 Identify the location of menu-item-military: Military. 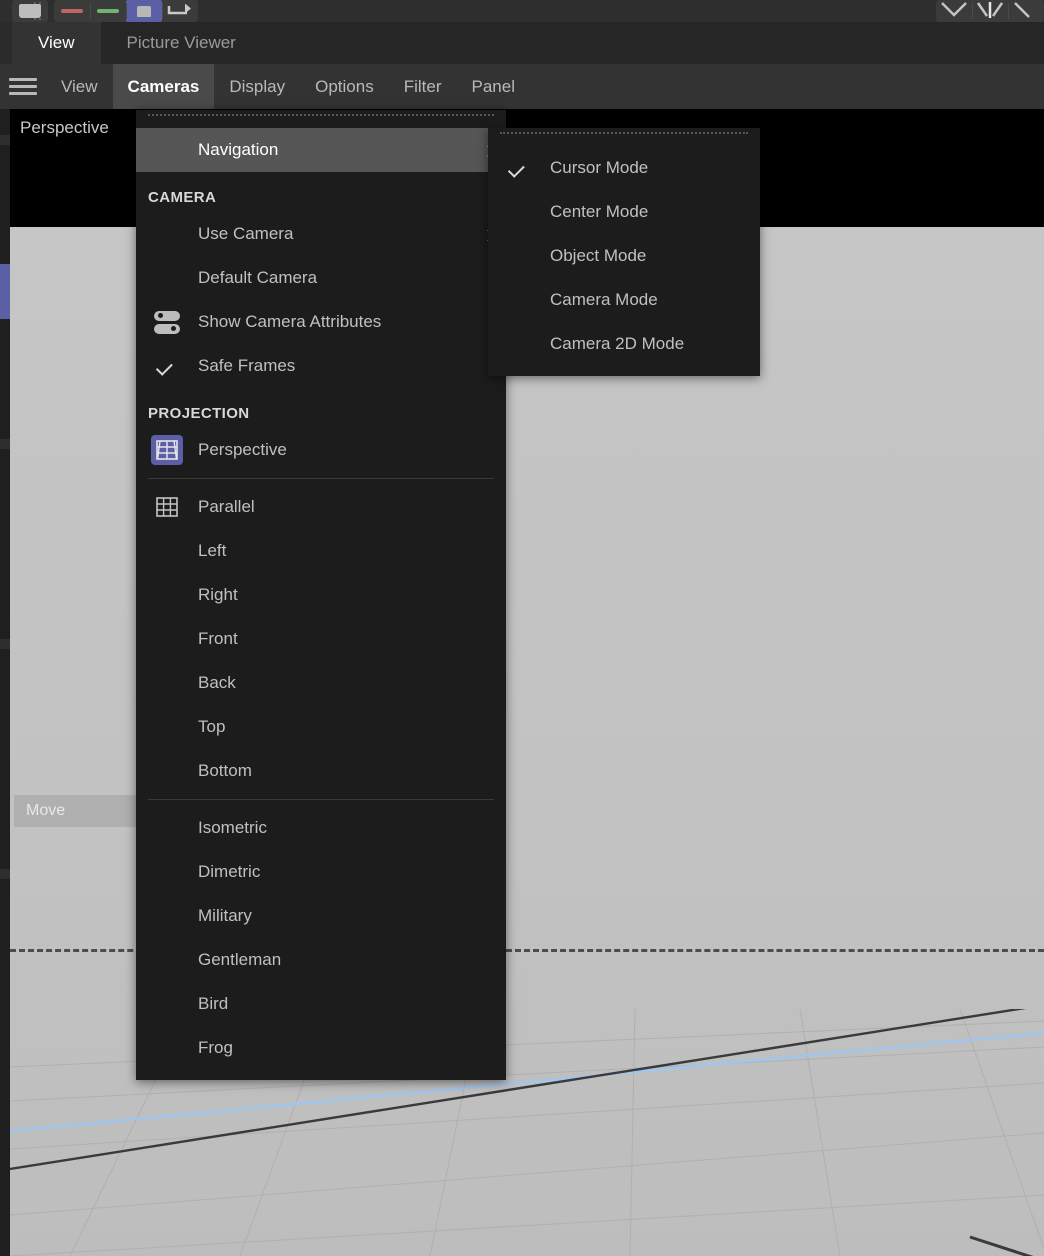
(321, 916).